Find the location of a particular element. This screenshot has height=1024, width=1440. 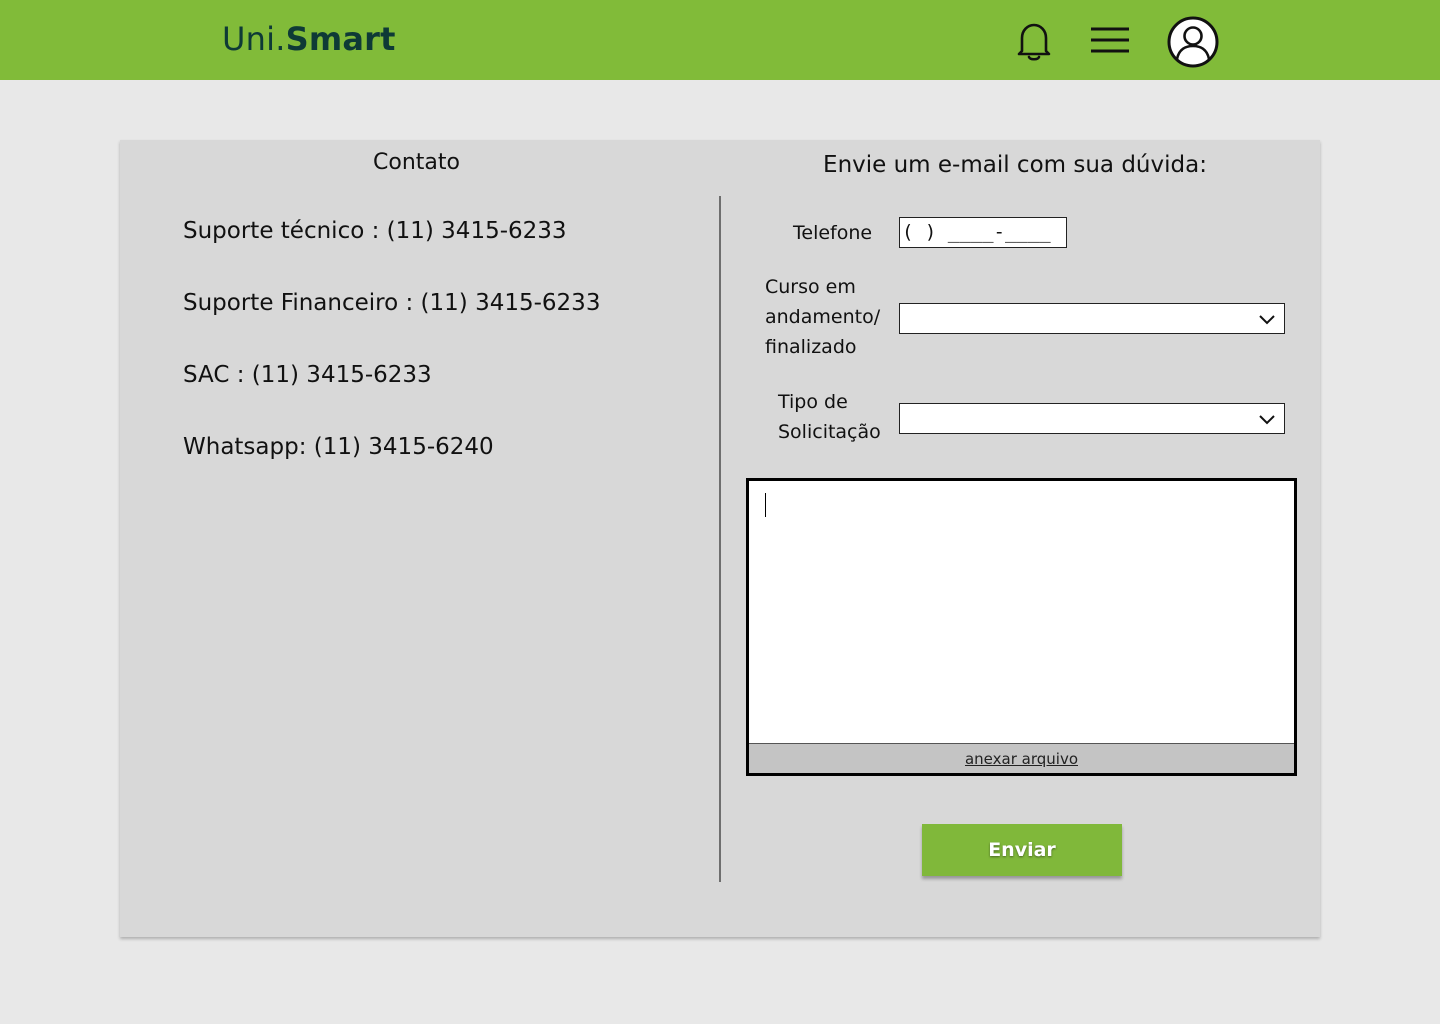

contact-whatsapp: Whatsapp: (11) 3415-6240 is located at coordinates (338, 447).